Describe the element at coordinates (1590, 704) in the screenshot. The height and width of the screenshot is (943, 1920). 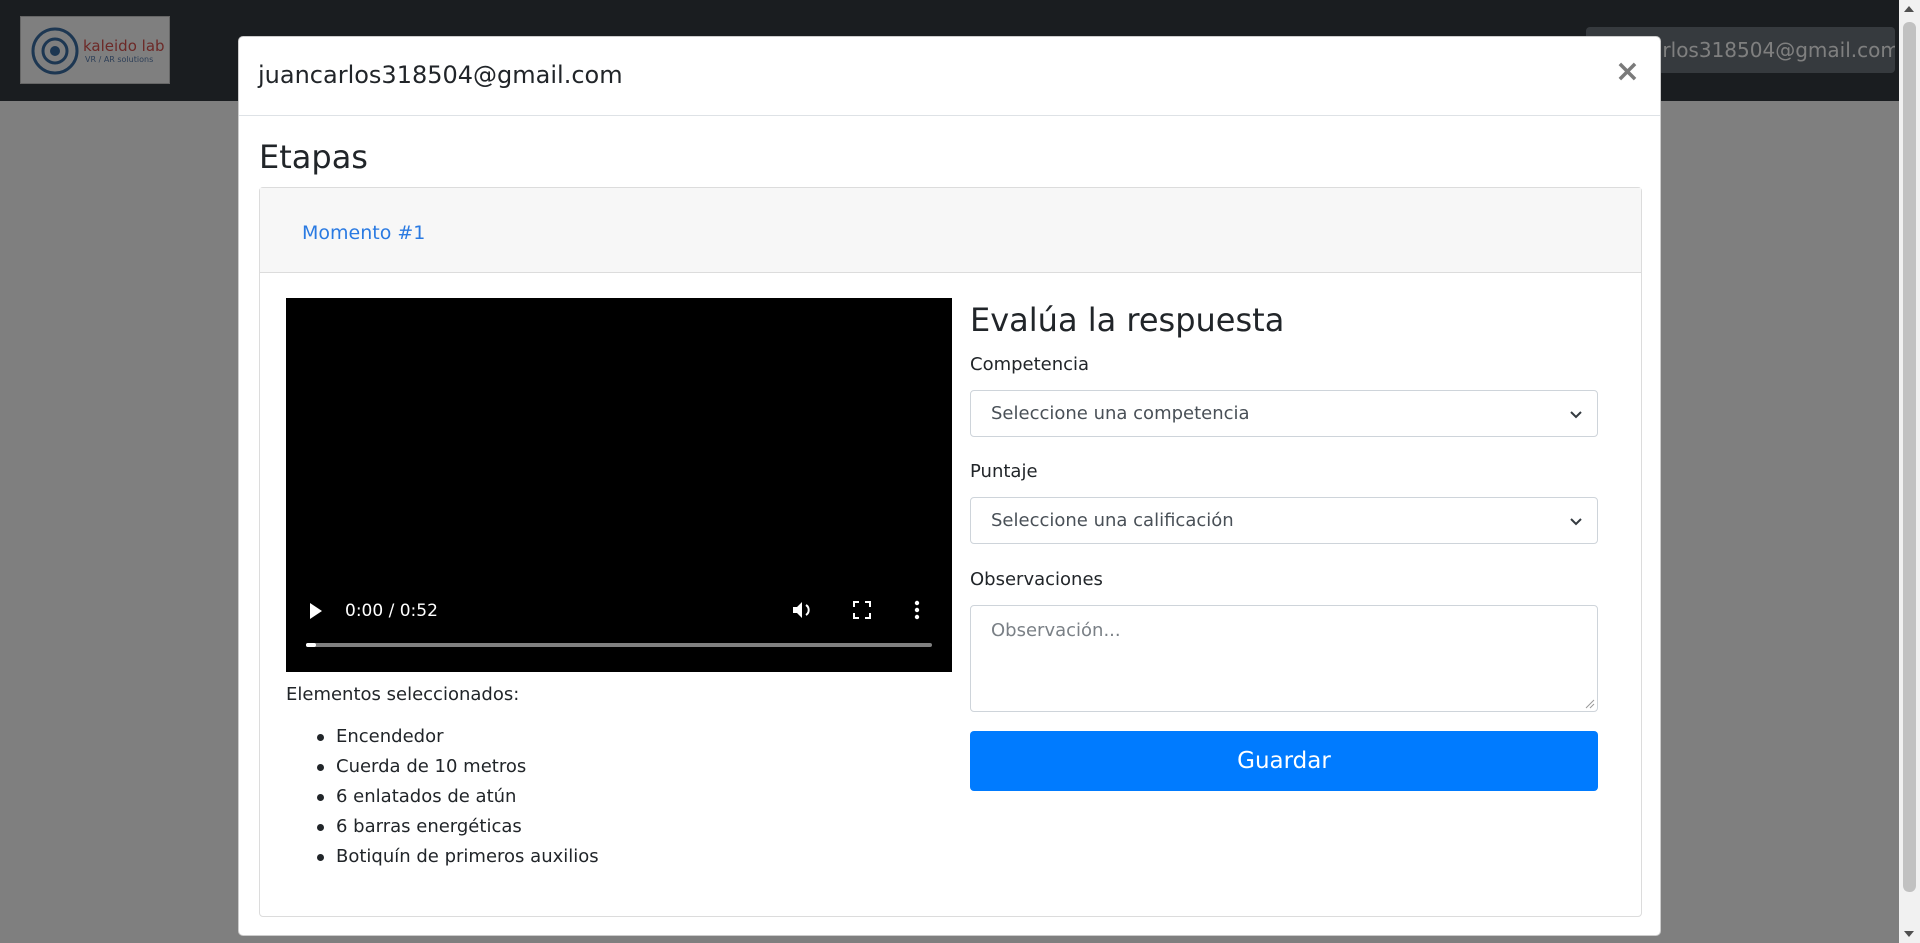
I see `resize-handle-icon` at that location.